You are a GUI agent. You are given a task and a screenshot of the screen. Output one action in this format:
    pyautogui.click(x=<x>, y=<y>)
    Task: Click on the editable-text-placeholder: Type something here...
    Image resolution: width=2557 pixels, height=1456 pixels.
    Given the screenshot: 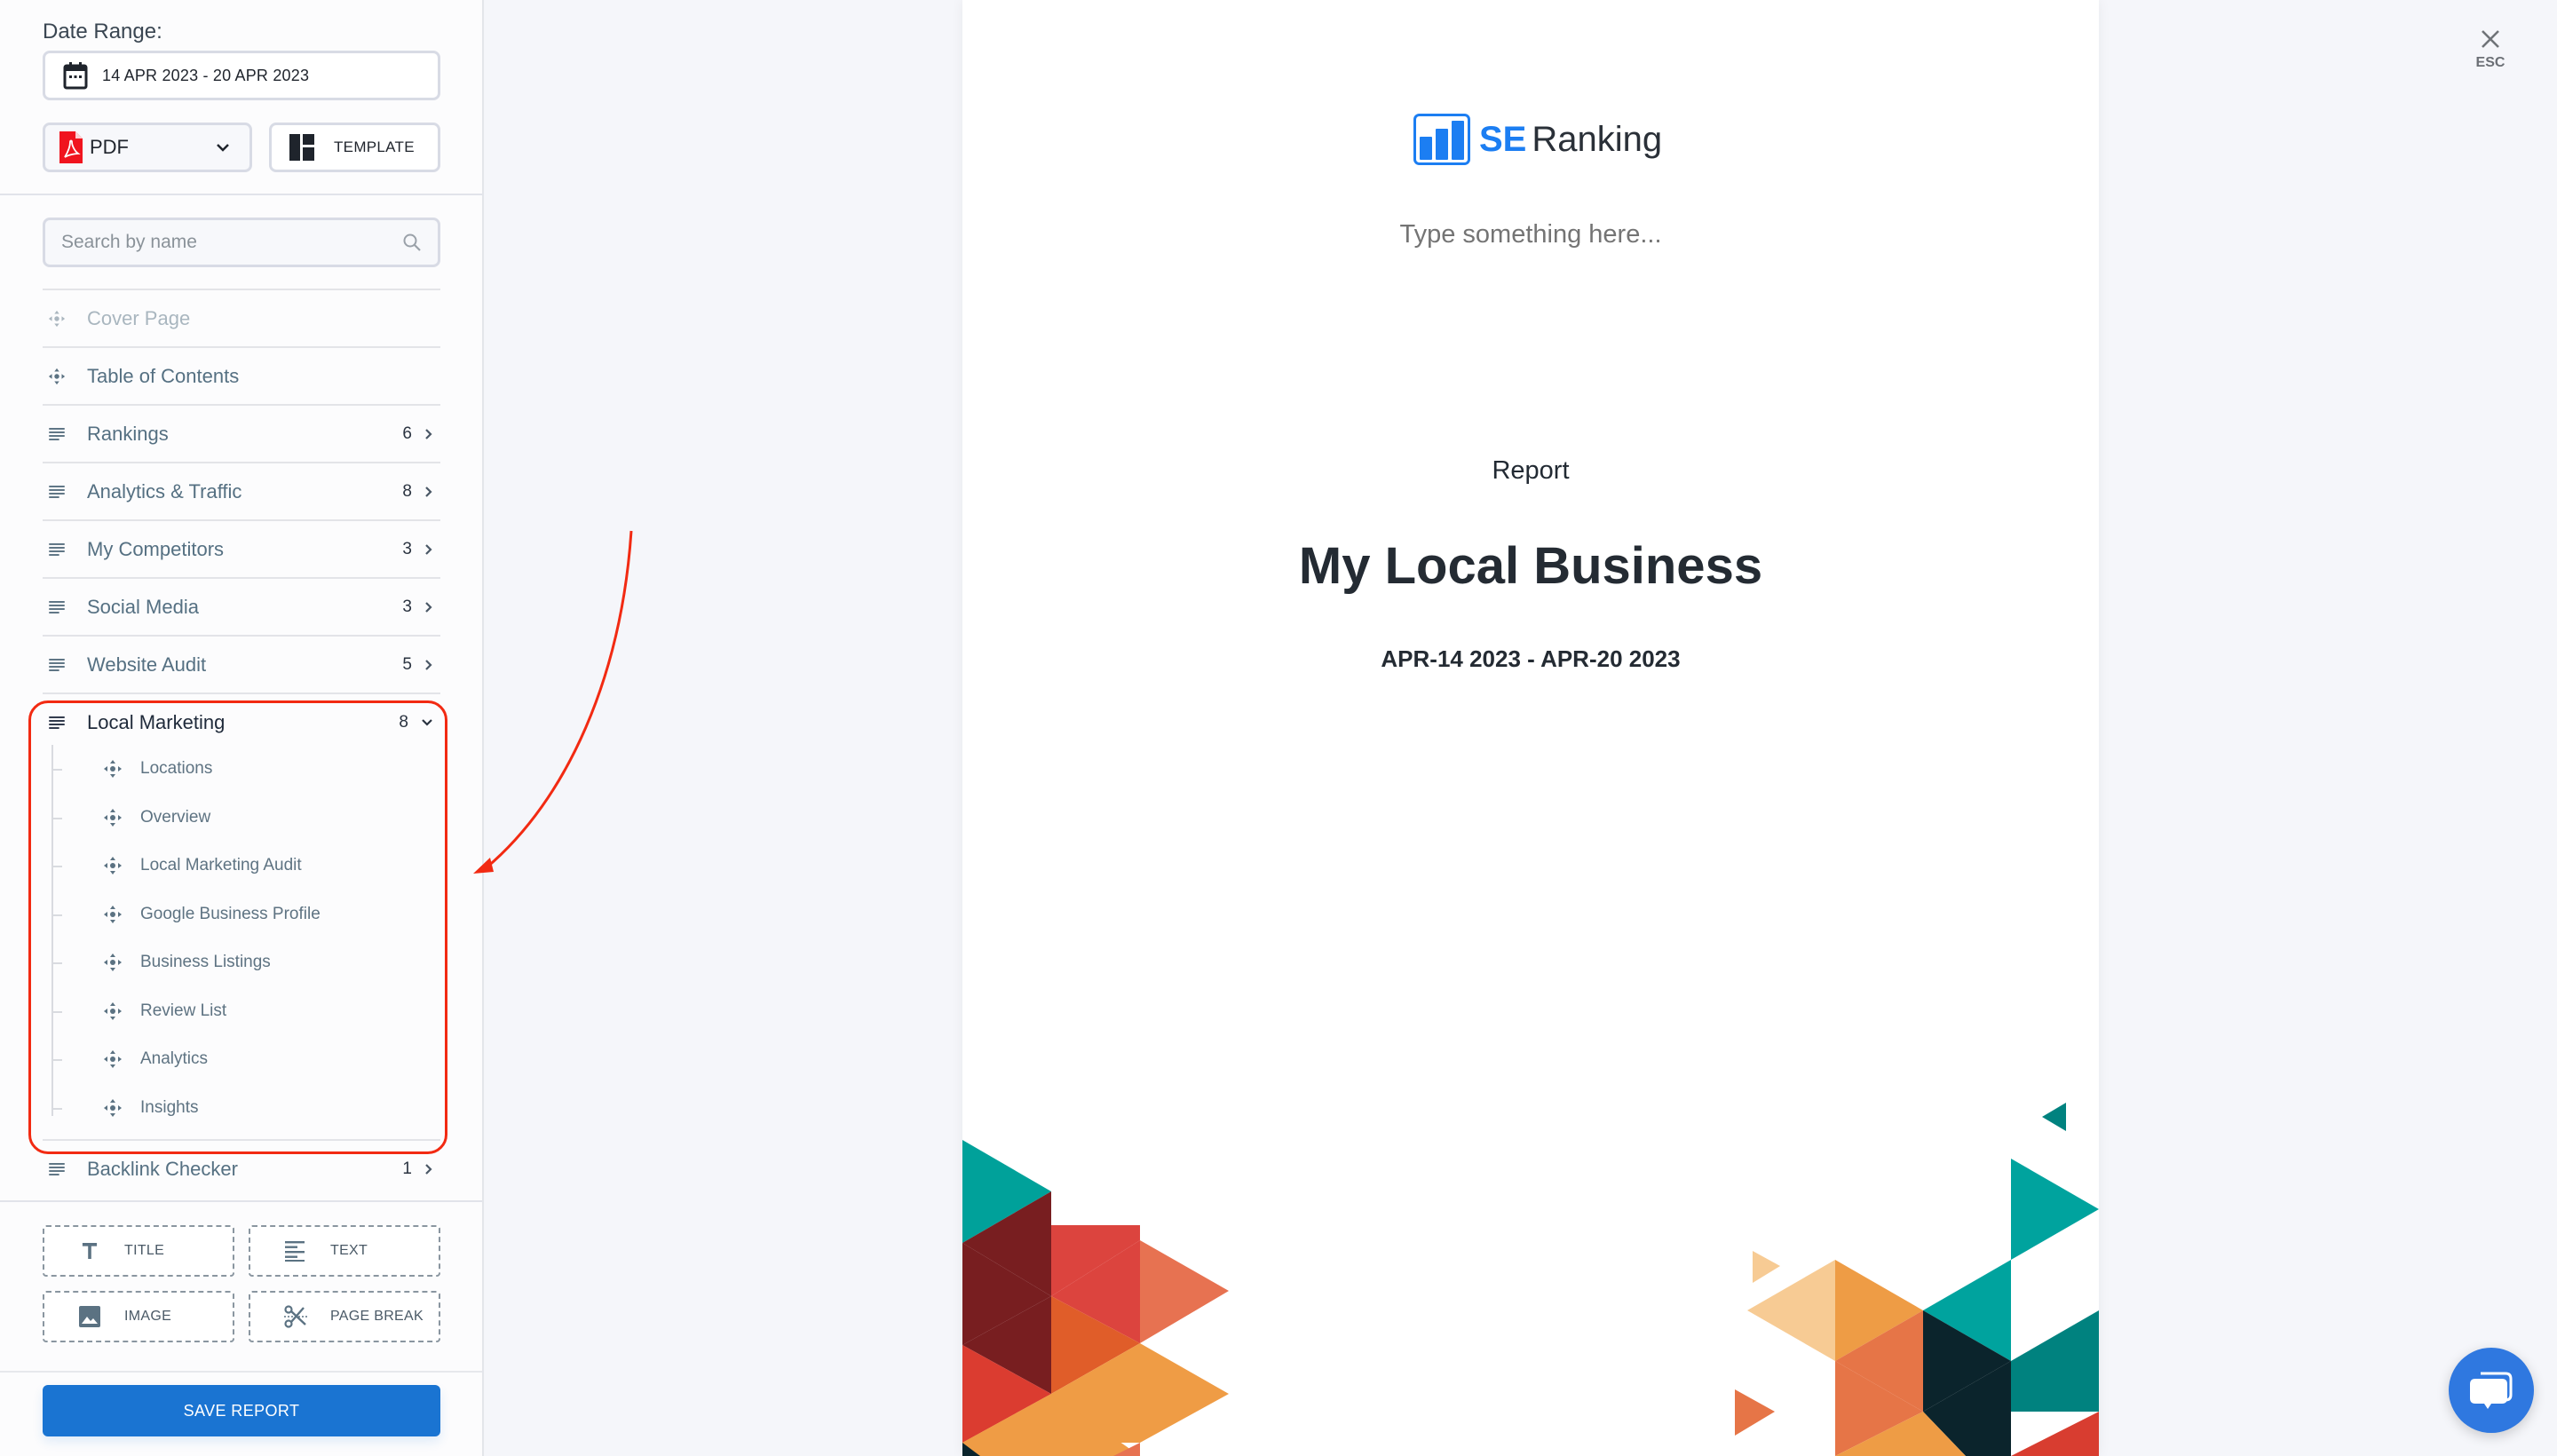 What is the action you would take?
    pyautogui.click(x=1530, y=234)
    